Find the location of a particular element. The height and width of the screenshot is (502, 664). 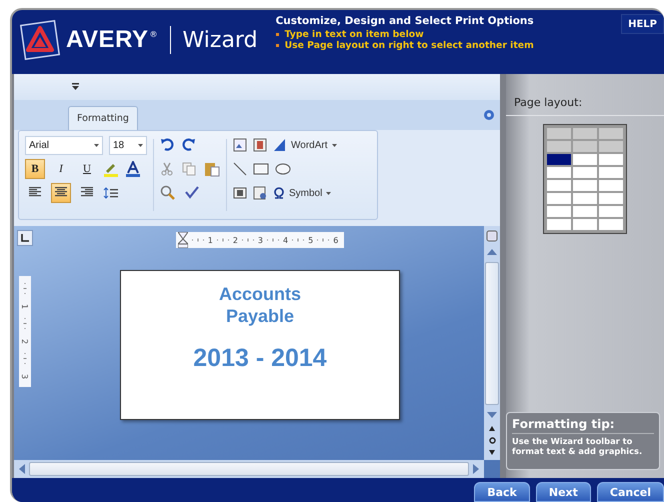

copy-icon is located at coordinates (189, 169).